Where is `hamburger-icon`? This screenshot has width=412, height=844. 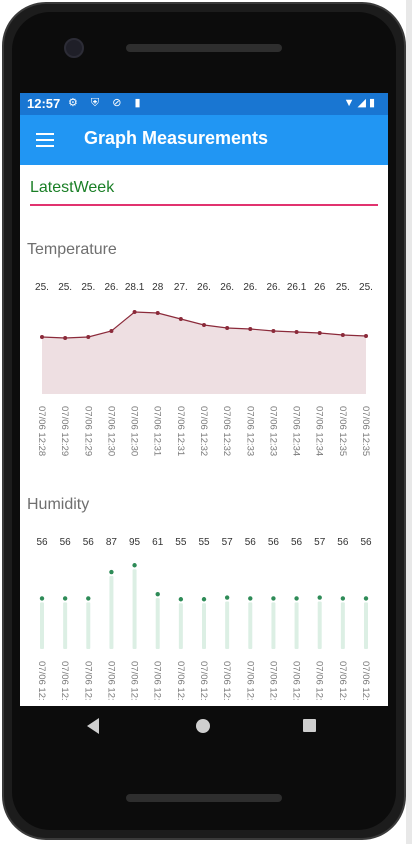
hamburger-icon is located at coordinates (45, 140).